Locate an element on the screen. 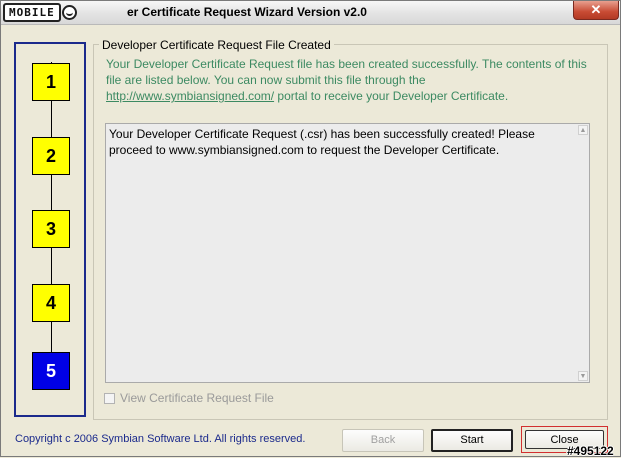 Image resolution: width=621 pixels, height=458 pixels. step-4: 4 is located at coordinates (51, 303).